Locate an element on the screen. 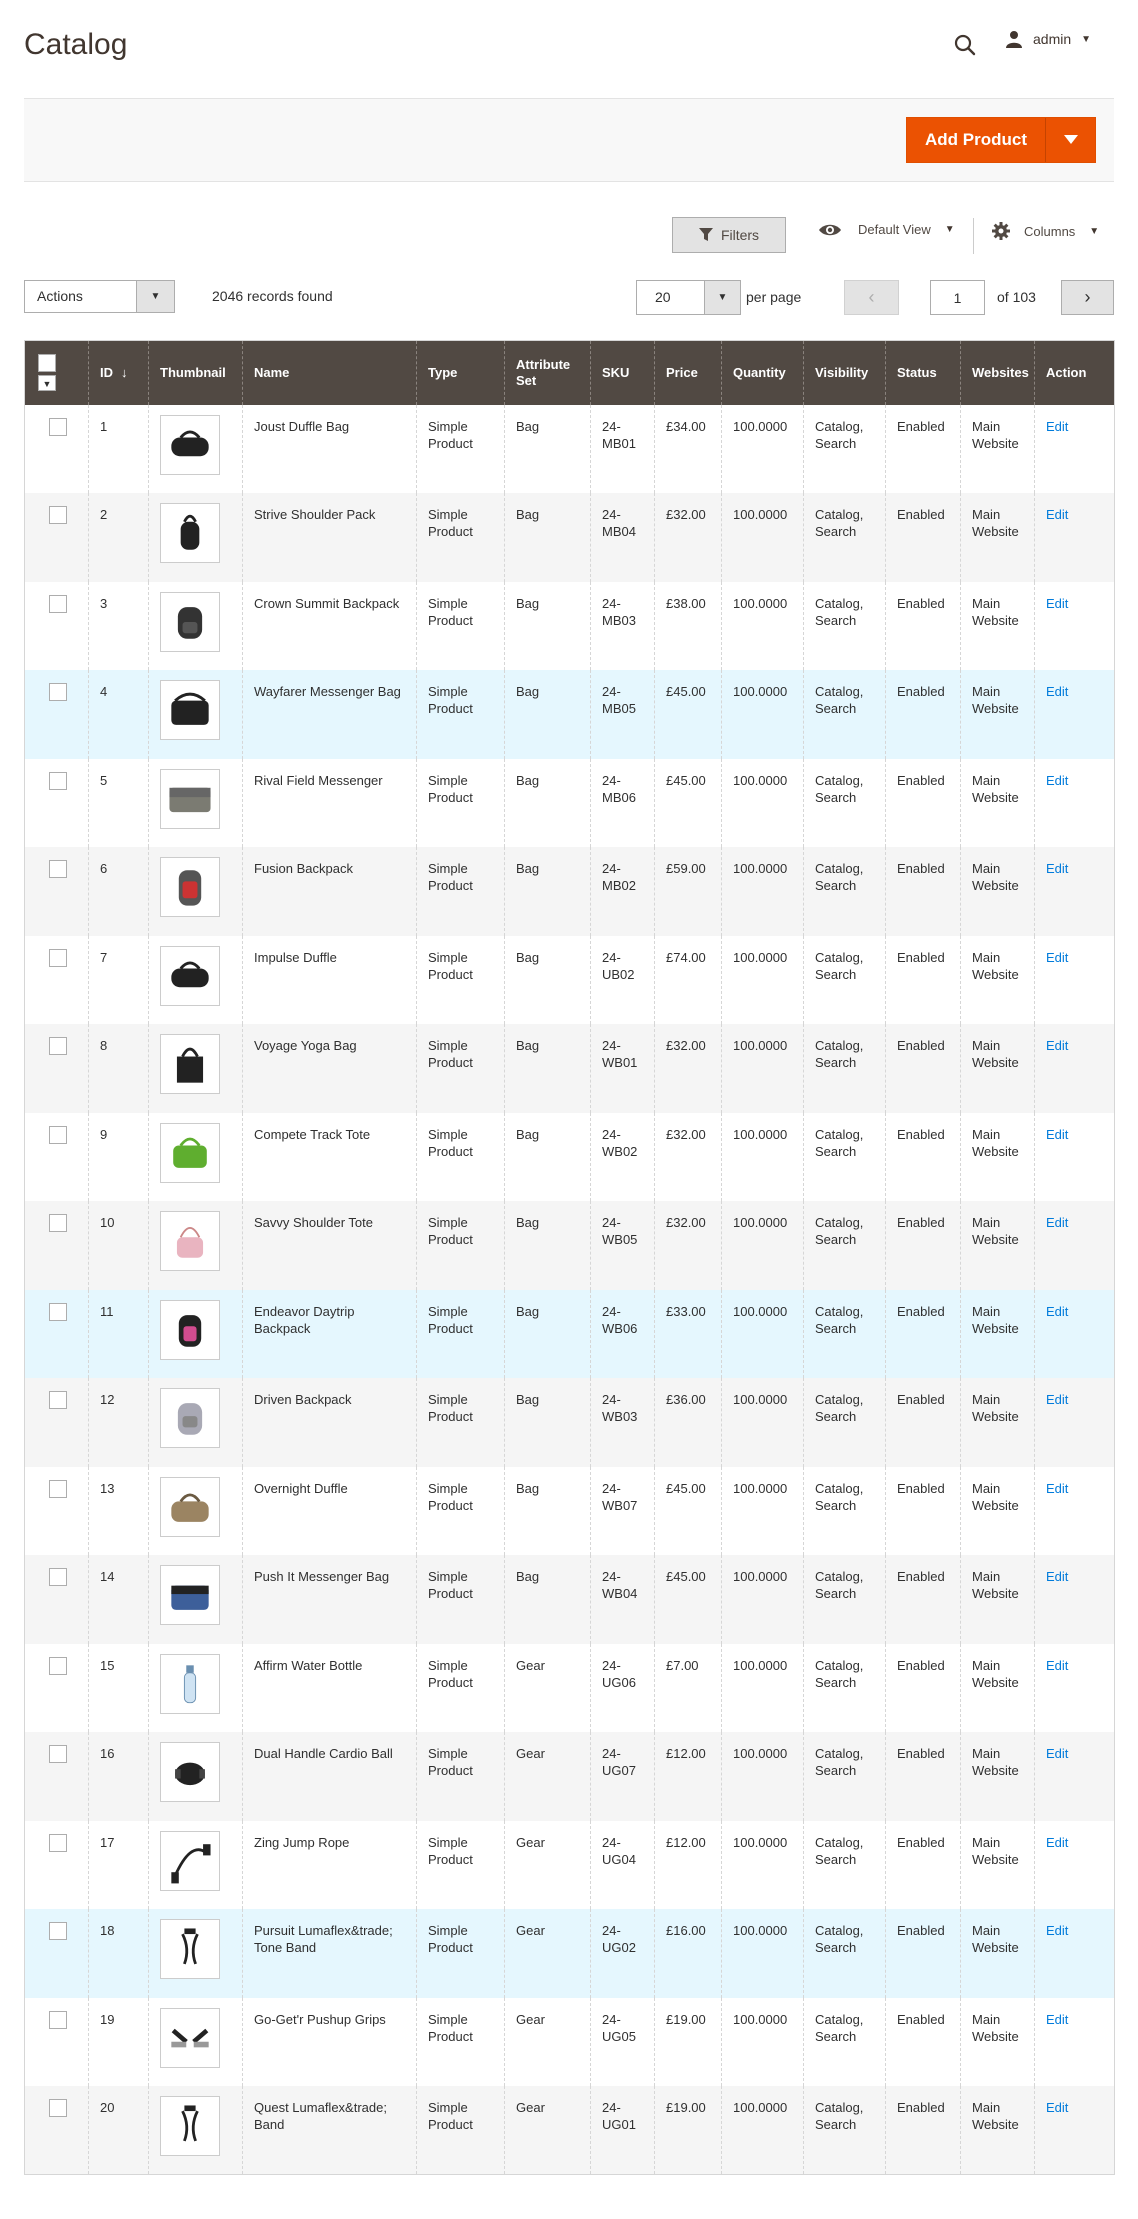  mass-select-header: ▼ is located at coordinates (56, 372).